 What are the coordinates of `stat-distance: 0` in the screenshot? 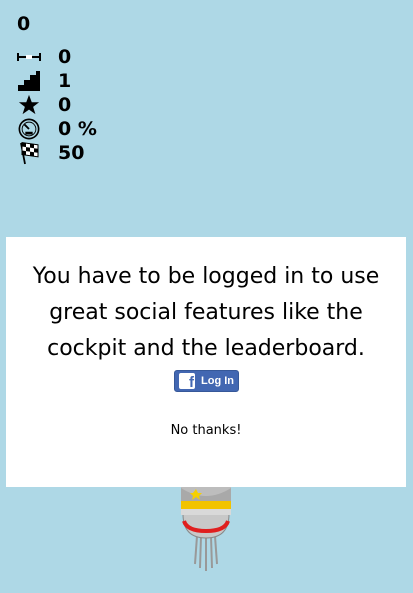 It's located at (57, 57).